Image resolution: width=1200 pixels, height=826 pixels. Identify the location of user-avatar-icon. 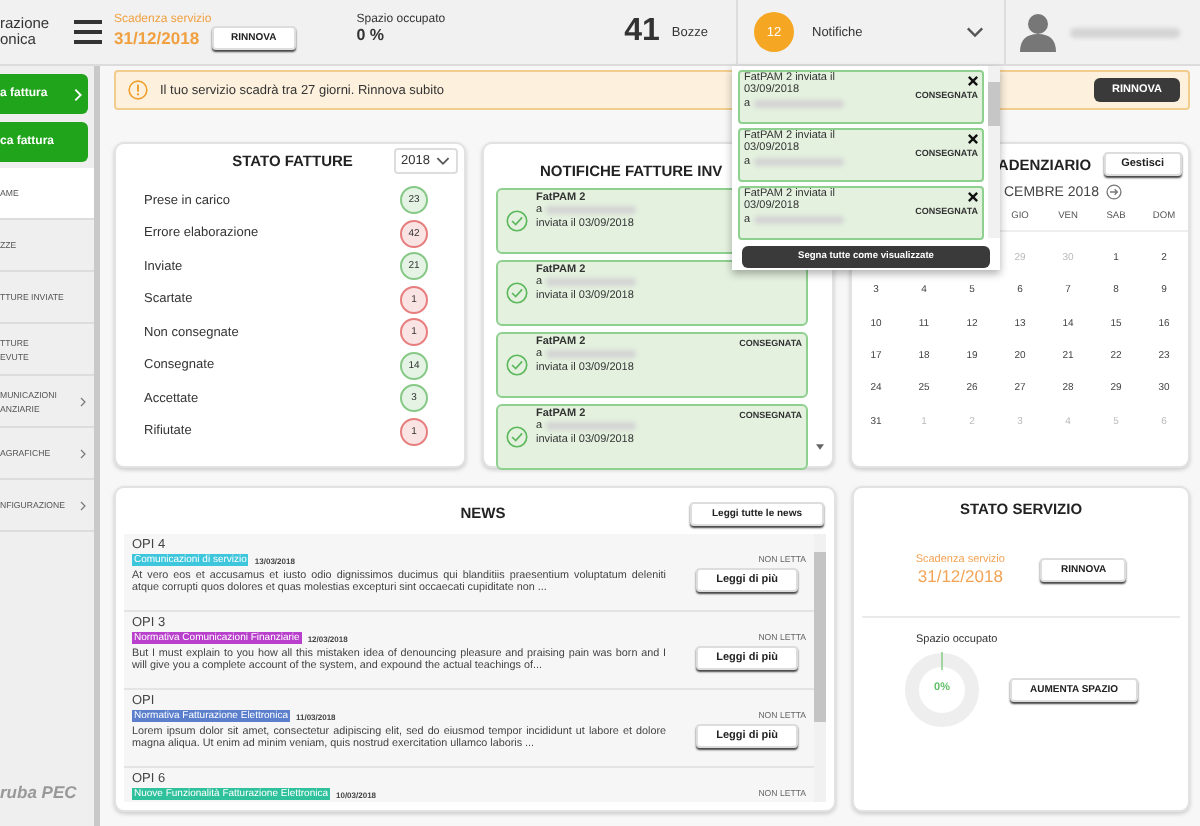
(1038, 32).